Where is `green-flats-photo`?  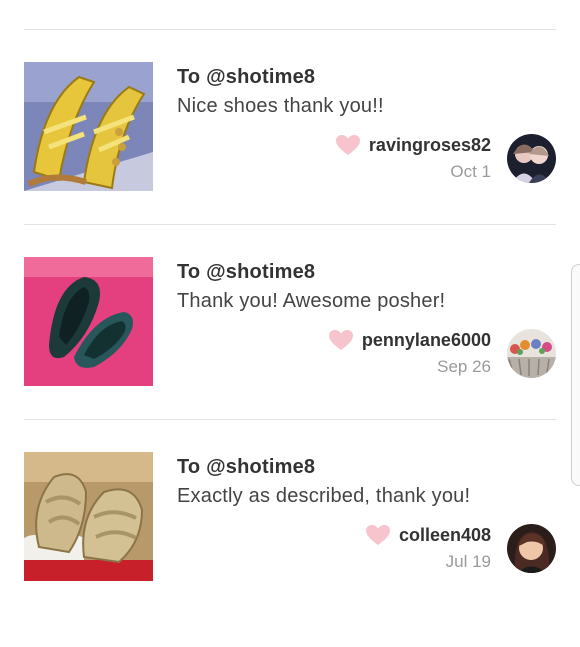 green-flats-photo is located at coordinates (88, 321).